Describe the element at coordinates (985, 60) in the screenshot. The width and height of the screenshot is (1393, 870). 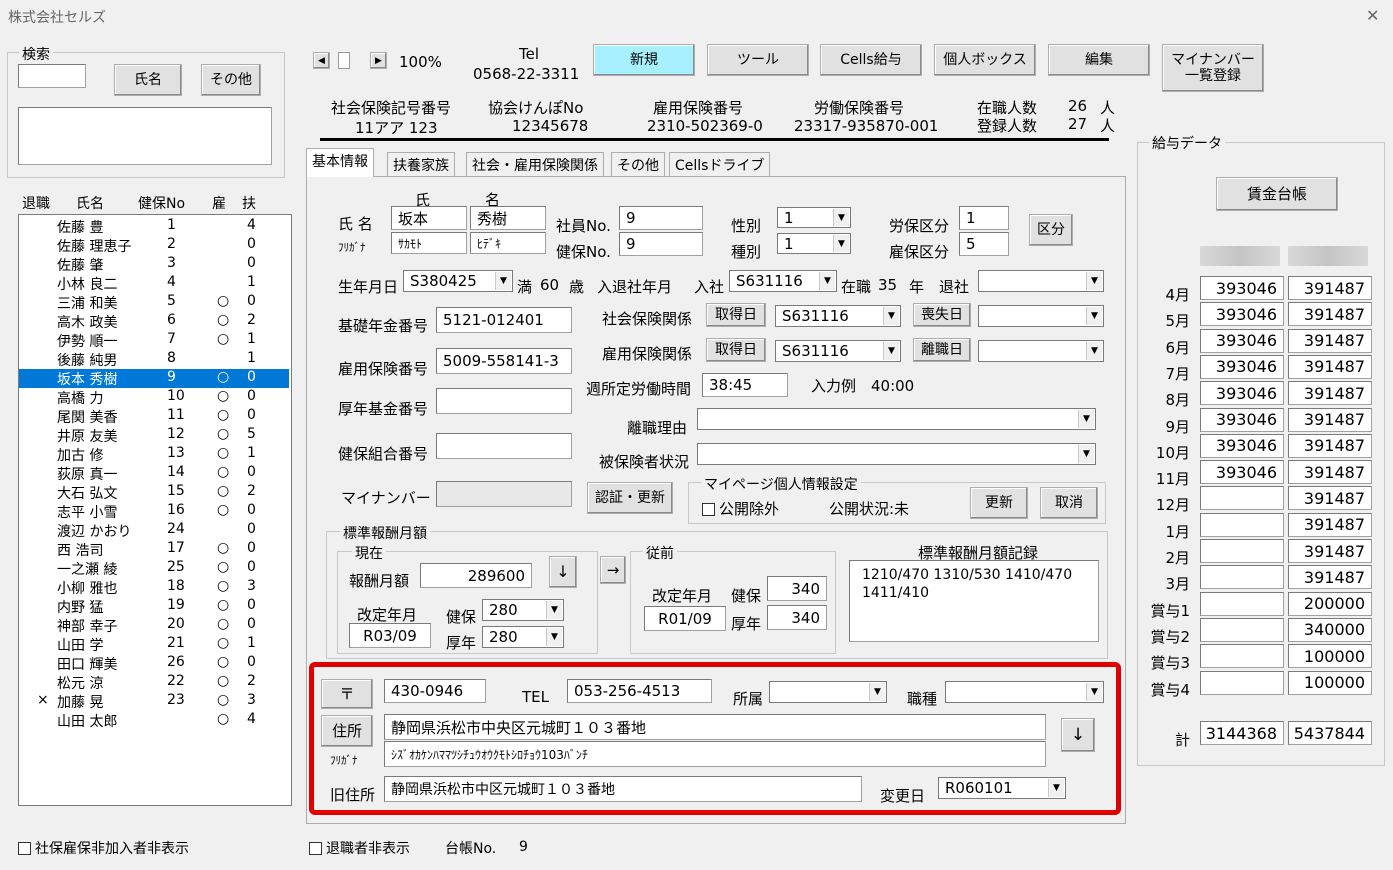
I see `personal-box-button: 個人ボックス` at that location.